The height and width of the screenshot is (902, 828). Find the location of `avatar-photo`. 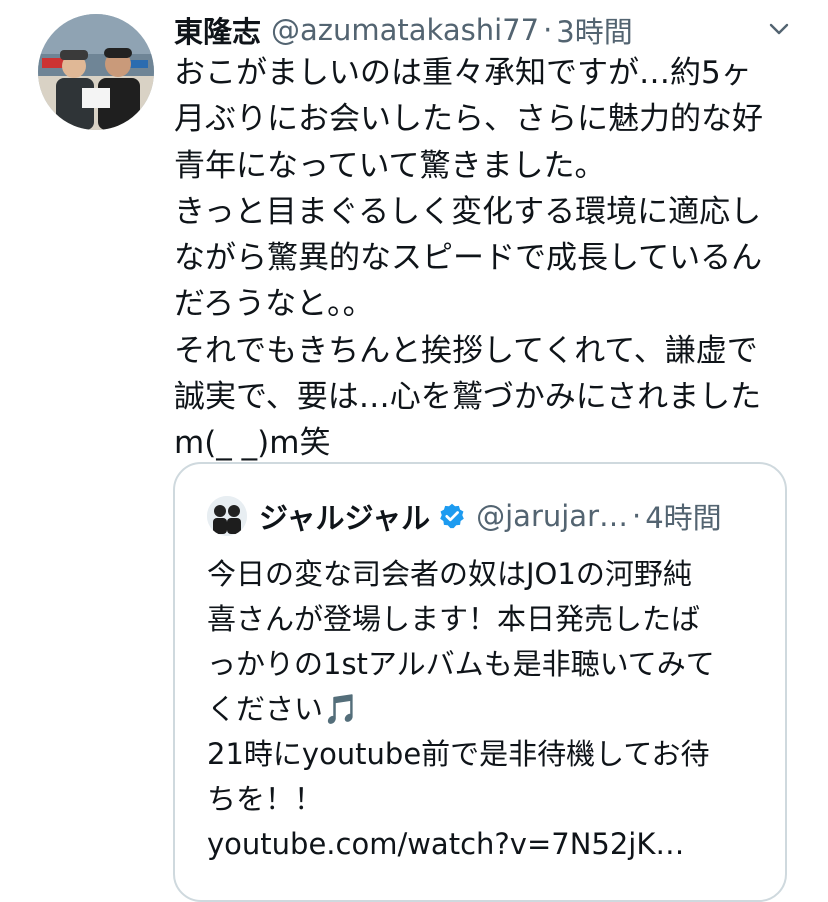

avatar-photo is located at coordinates (96, 72).